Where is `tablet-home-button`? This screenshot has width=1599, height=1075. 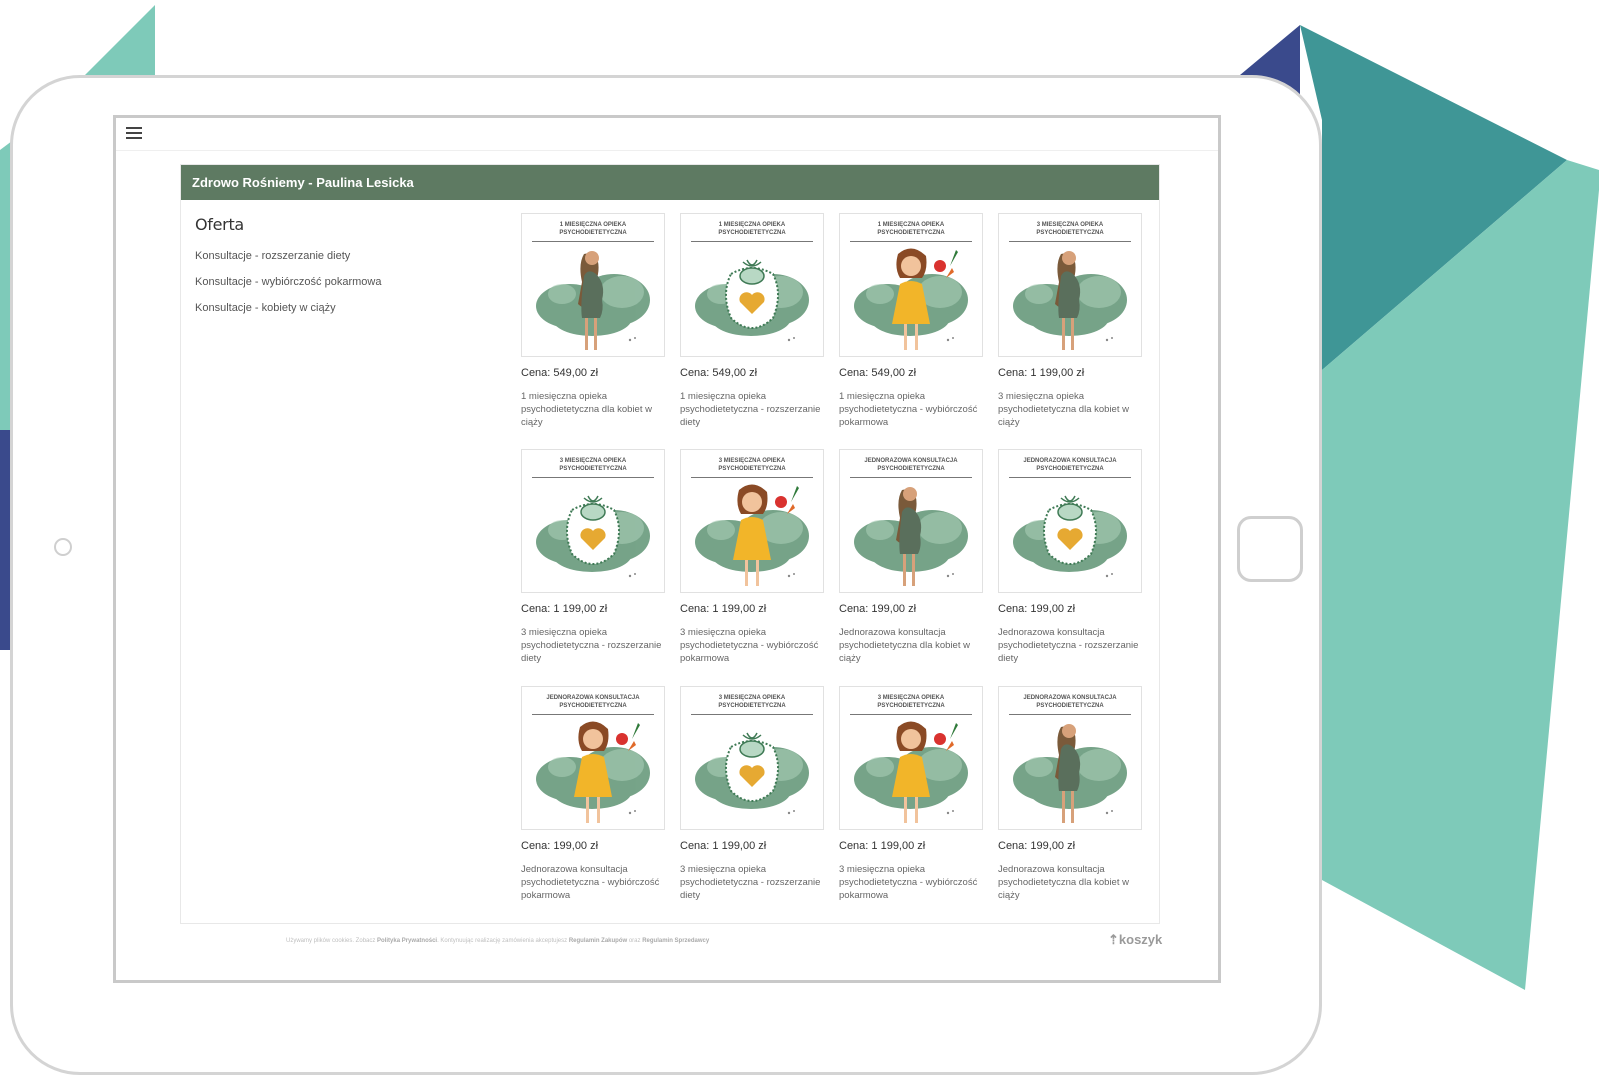
tablet-home-button is located at coordinates (1270, 549).